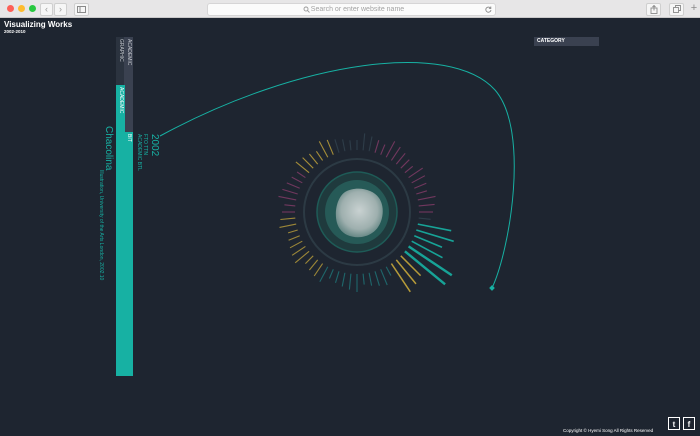 Image resolution: width=700 pixels, height=436 pixels. I want to click on chevron-right-icon: ›, so click(60, 9).